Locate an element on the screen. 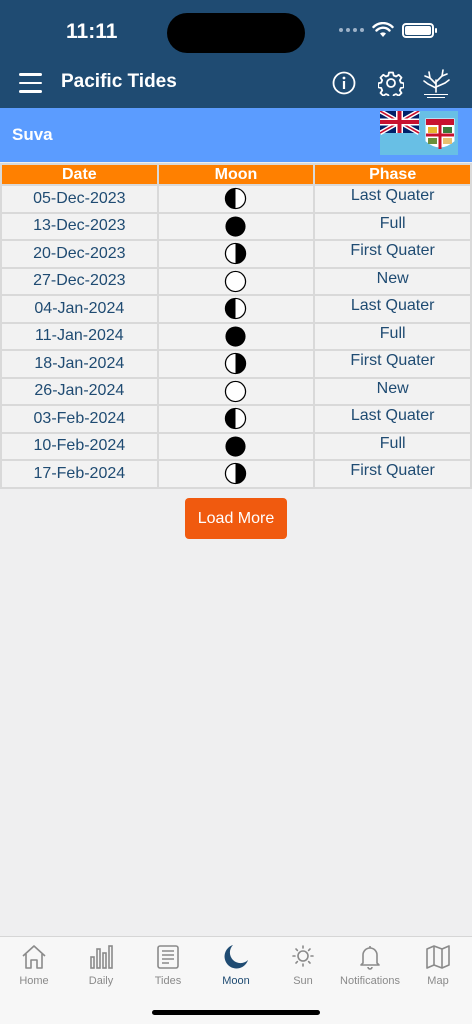 This screenshot has width=472, height=1024. tab-label: Home is located at coordinates (34, 981).